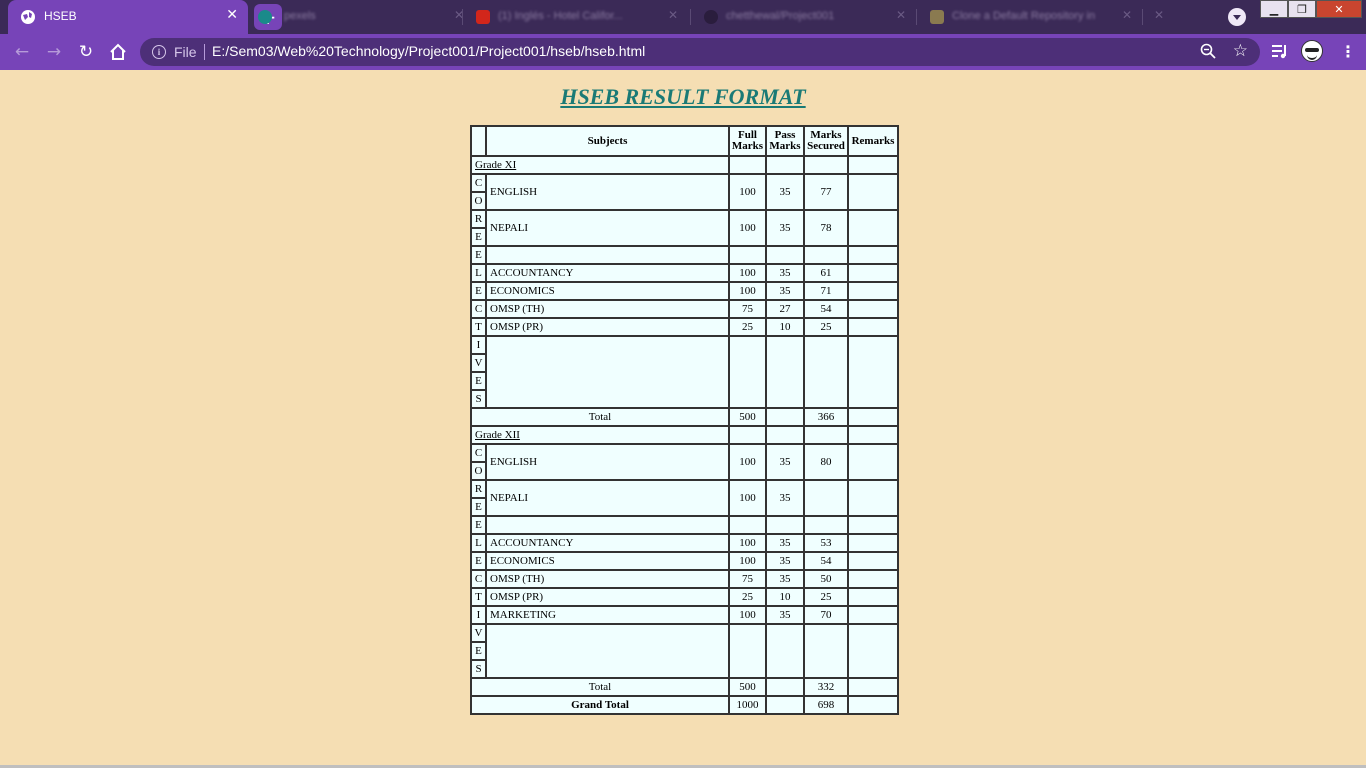 This screenshot has width=1366, height=768. Describe the element at coordinates (684, 372) in the screenshot. I see `table-row: I` at that location.